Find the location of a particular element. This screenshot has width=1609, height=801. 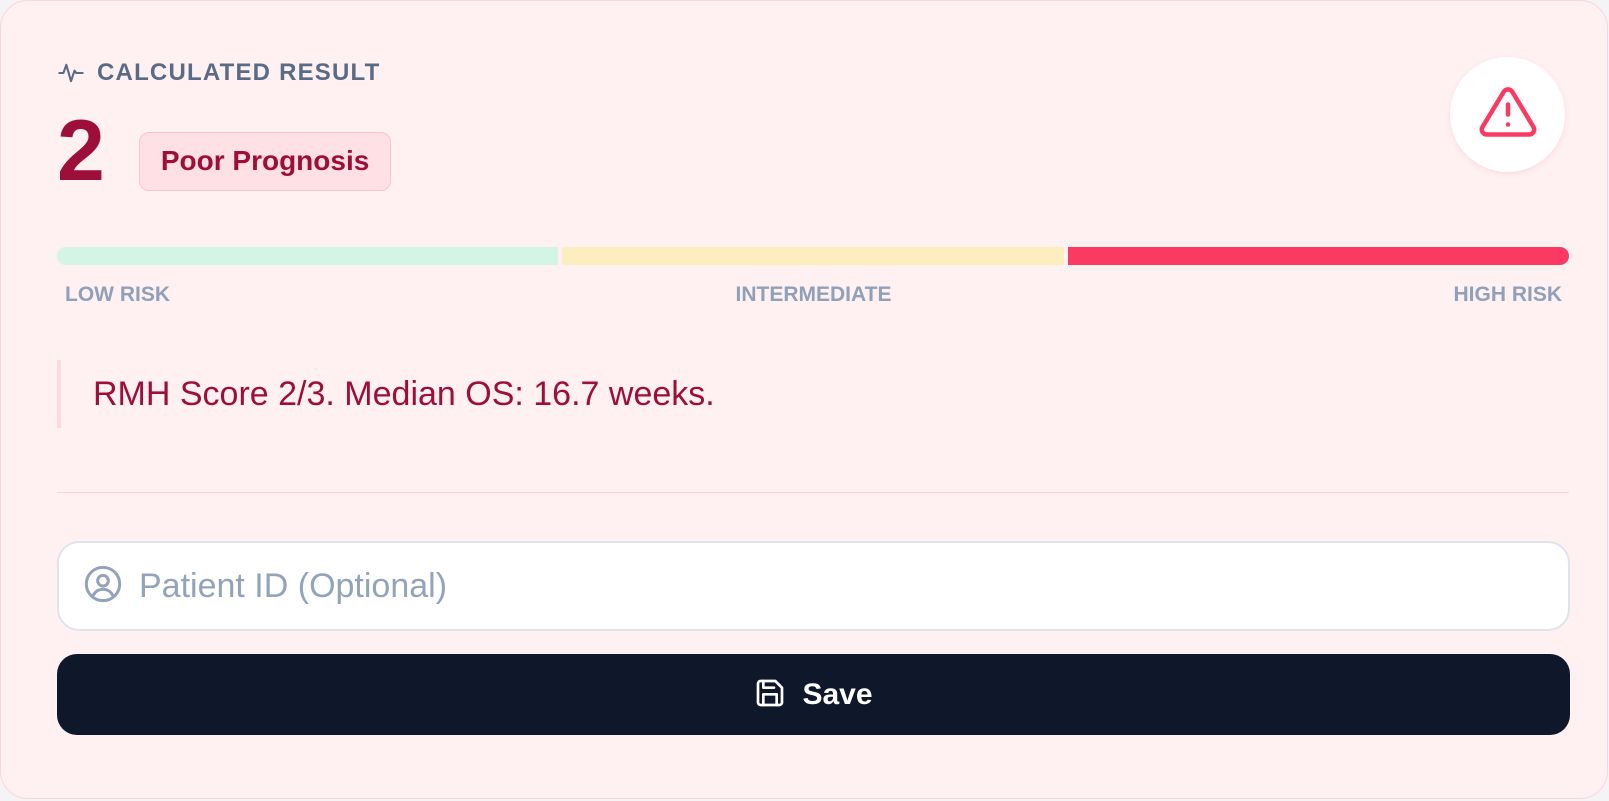

risk-segment-high is located at coordinates (1318, 256).